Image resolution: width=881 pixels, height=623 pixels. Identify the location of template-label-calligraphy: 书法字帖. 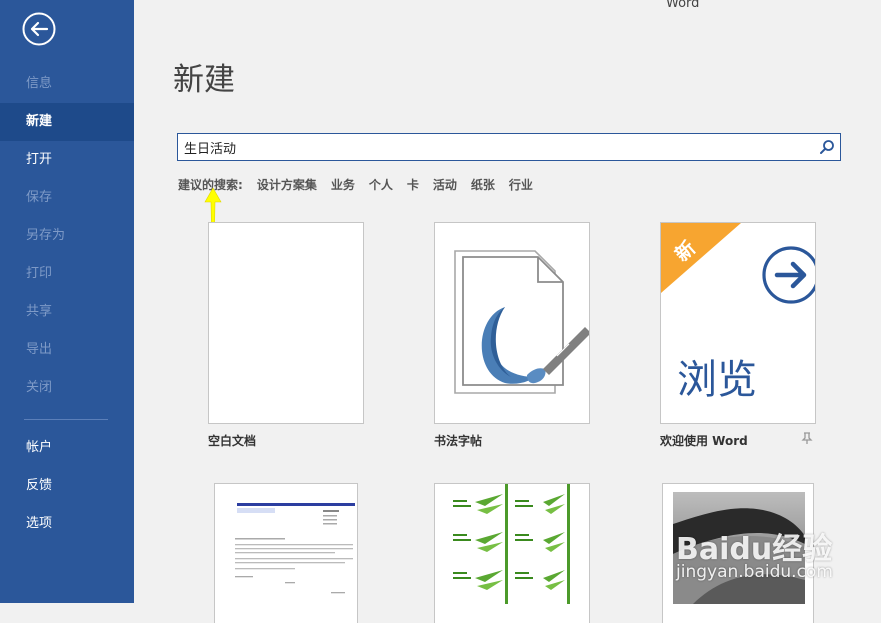
(458, 441).